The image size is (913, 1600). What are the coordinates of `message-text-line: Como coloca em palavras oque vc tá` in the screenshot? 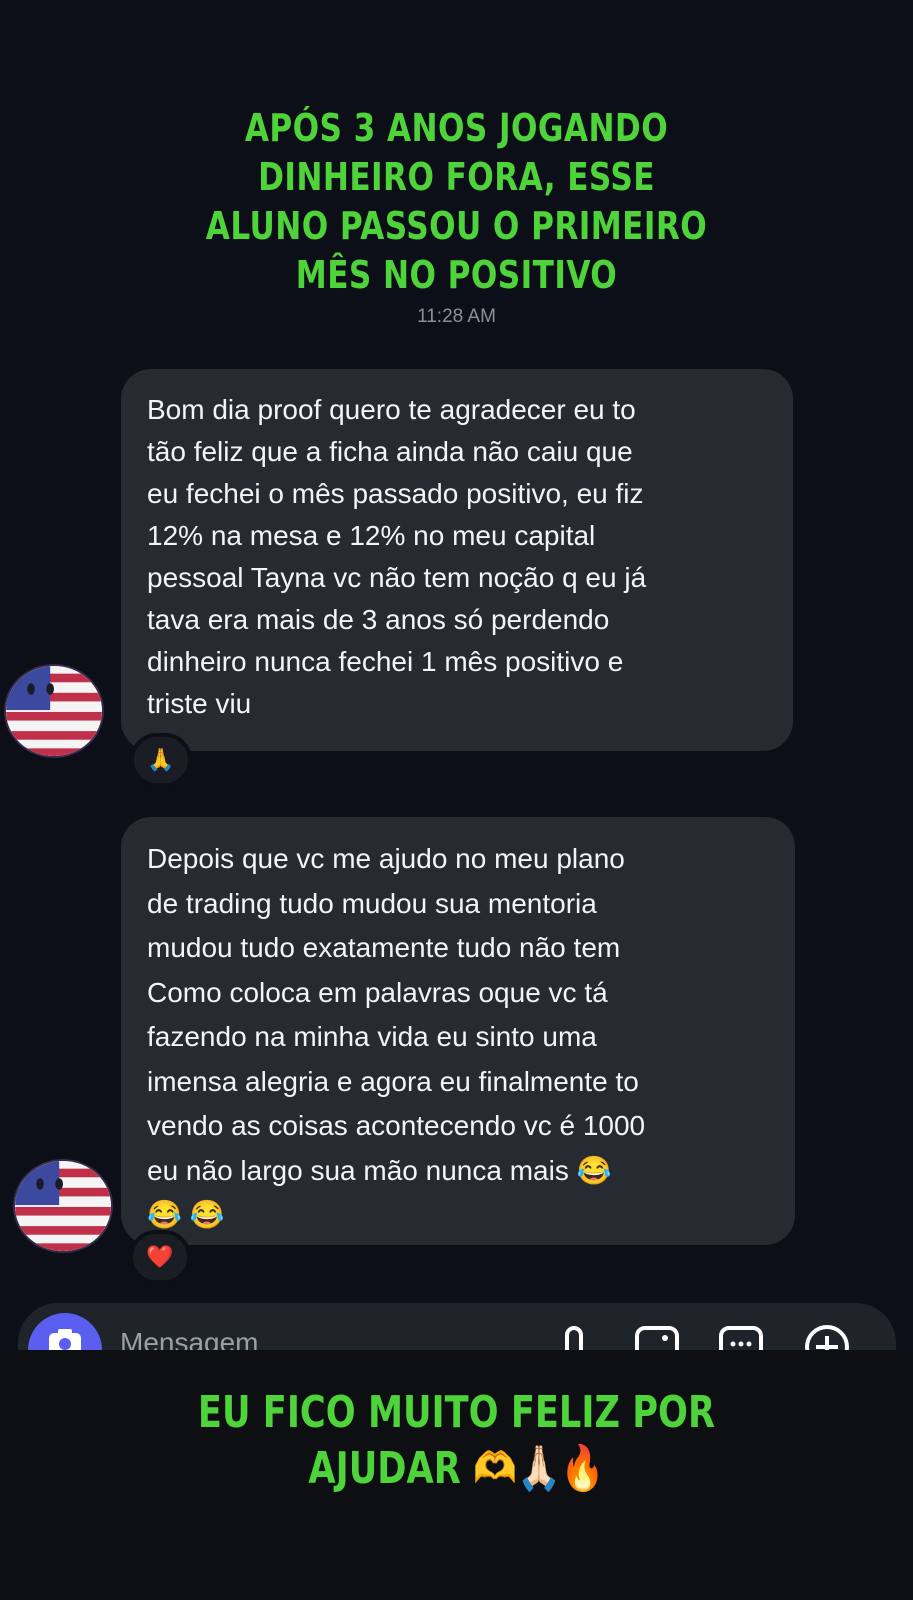 It's located at (377, 992).